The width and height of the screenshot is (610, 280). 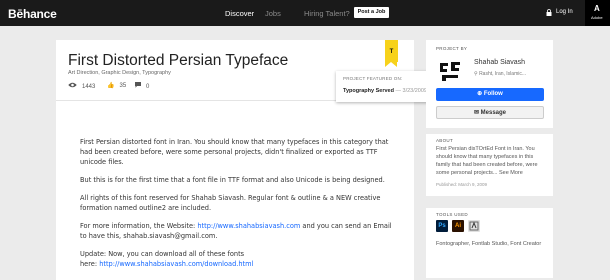 I want to click on thumbs-up-icon: 👍, so click(x=111, y=86).